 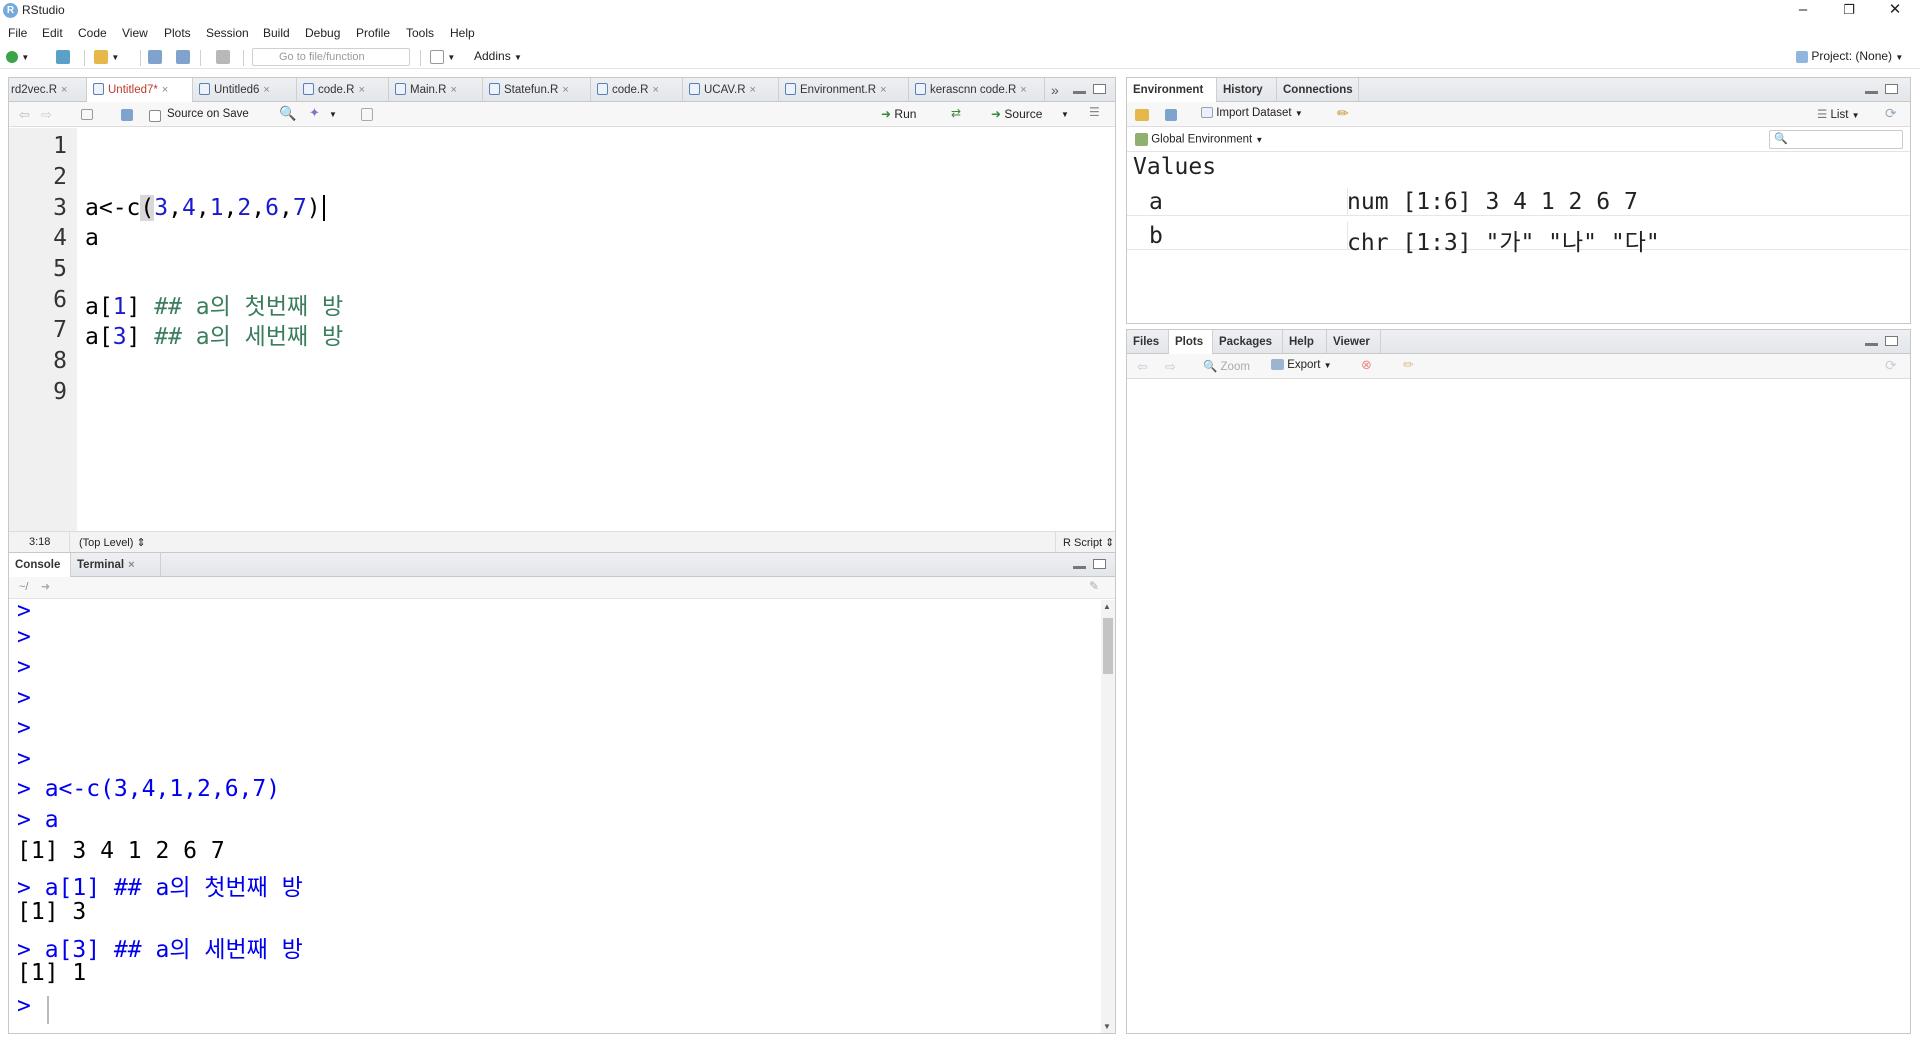 What do you see at coordinates (17, 56) in the screenshot?
I see `new-file-button: ▼` at bounding box center [17, 56].